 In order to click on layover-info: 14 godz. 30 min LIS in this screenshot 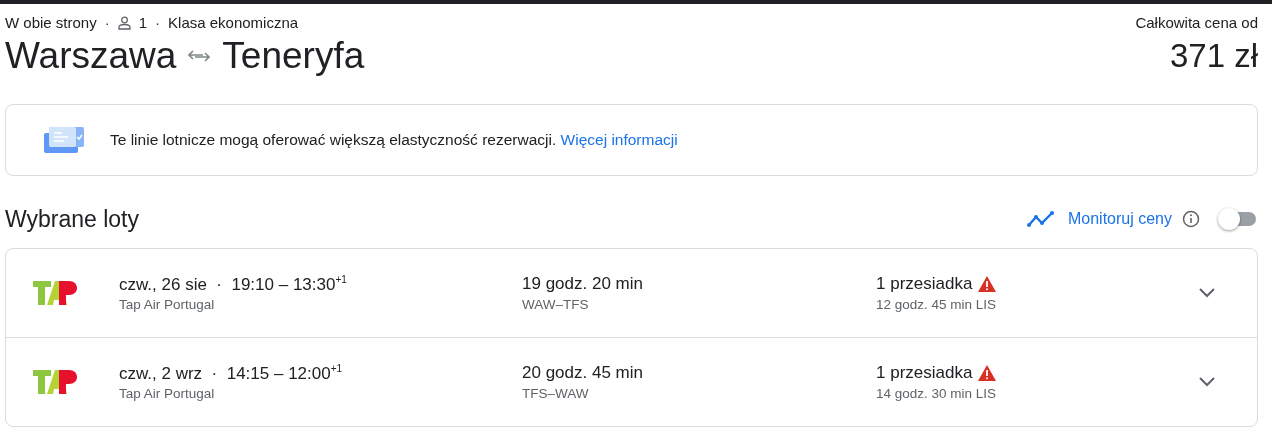, I will do `click(936, 393)`.